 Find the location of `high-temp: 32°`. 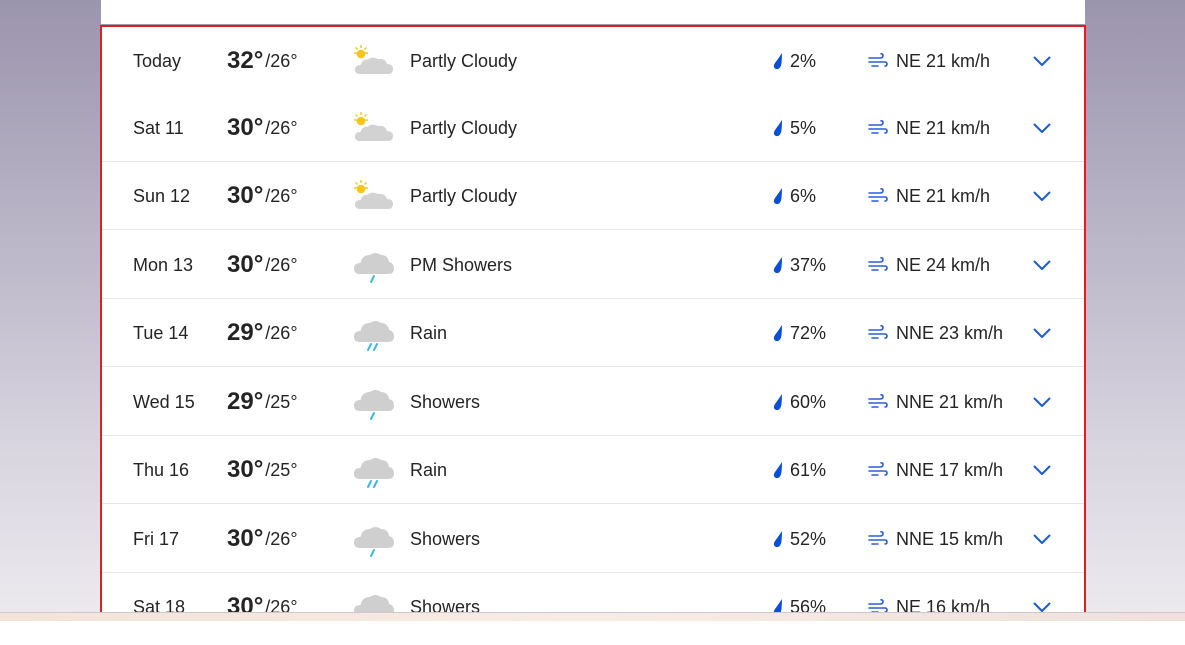

high-temp: 32° is located at coordinates (245, 60).